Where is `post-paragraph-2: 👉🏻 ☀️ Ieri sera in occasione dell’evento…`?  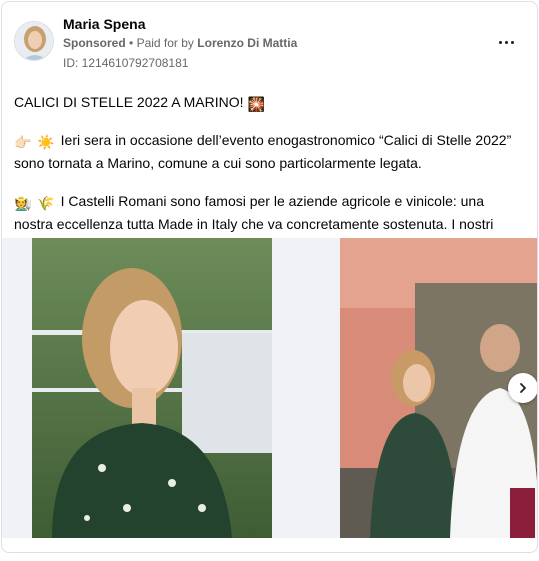 post-paragraph-2: 👉🏻 ☀️ Ieri sera in occasione dell’evento… is located at coordinates (270, 152).